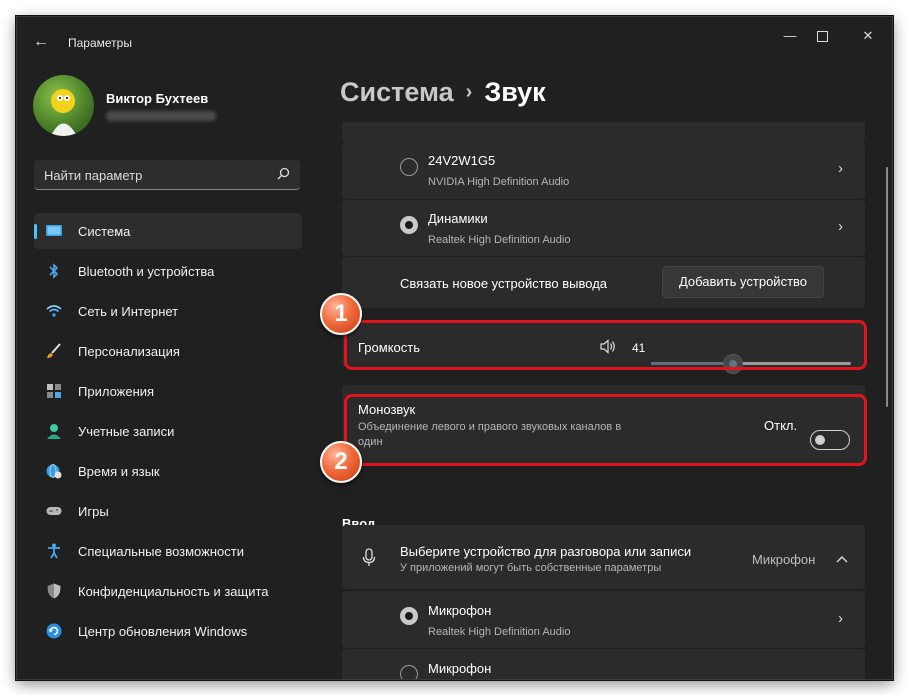  I want to click on system-display-icon, so click(54, 230).